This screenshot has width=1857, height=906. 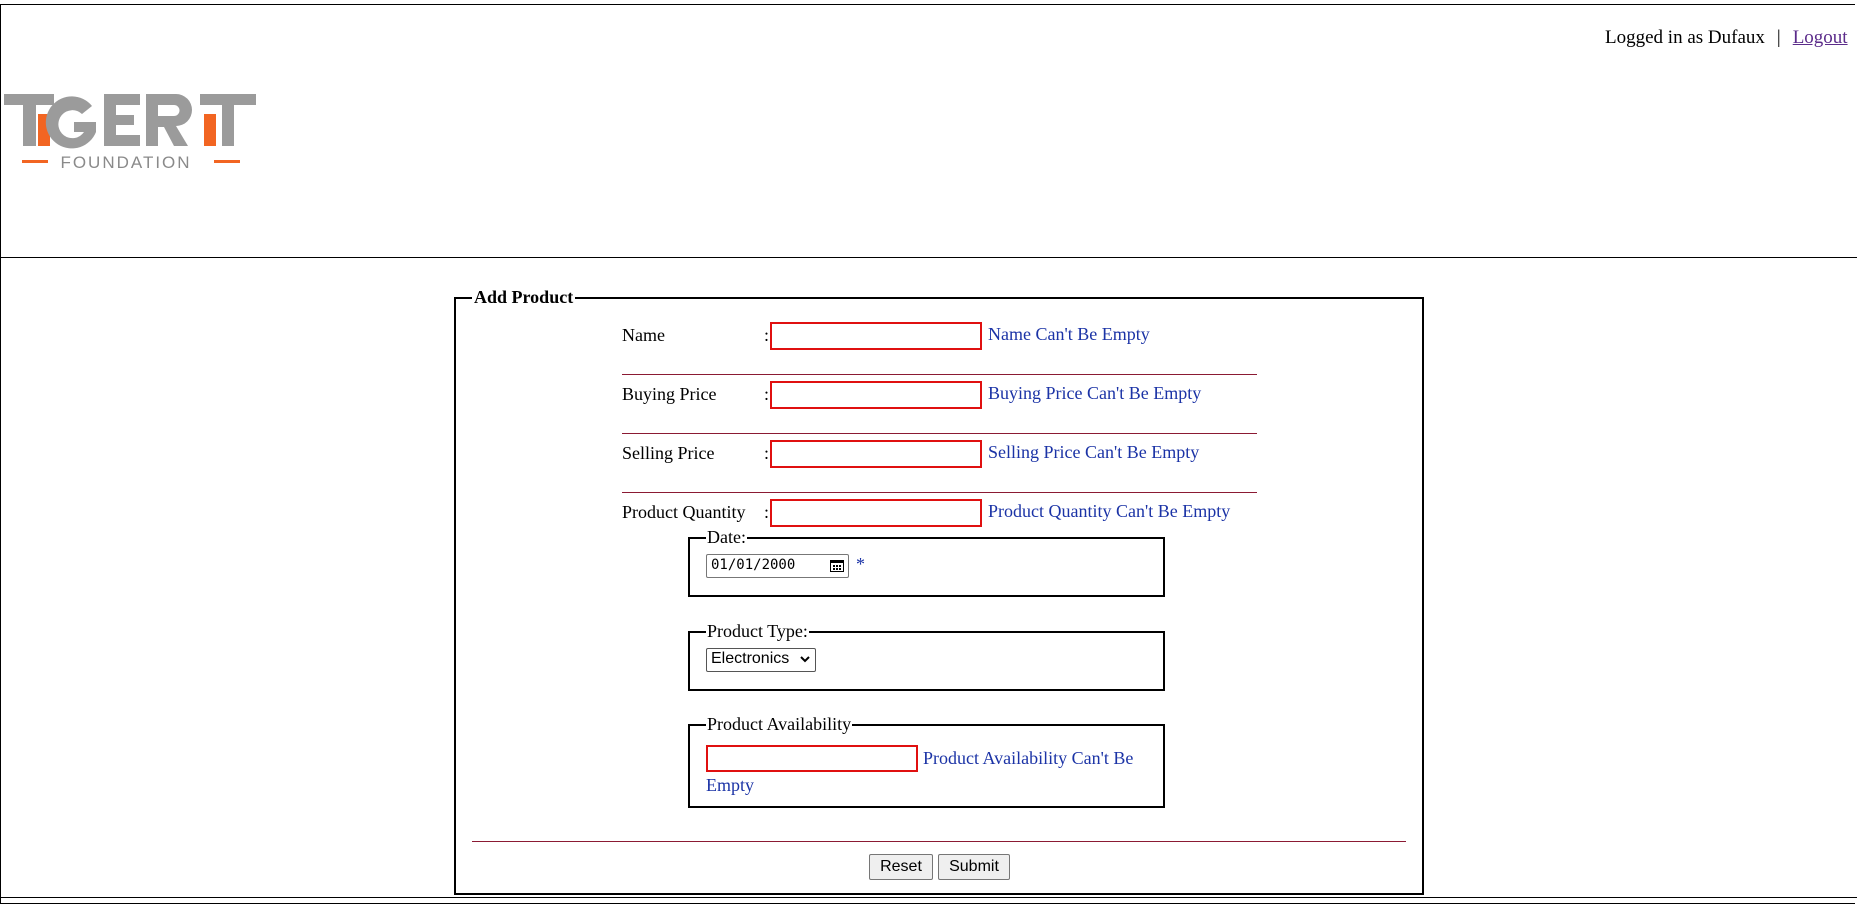 What do you see at coordinates (974, 867) in the screenshot?
I see `submit-button: Submit` at bounding box center [974, 867].